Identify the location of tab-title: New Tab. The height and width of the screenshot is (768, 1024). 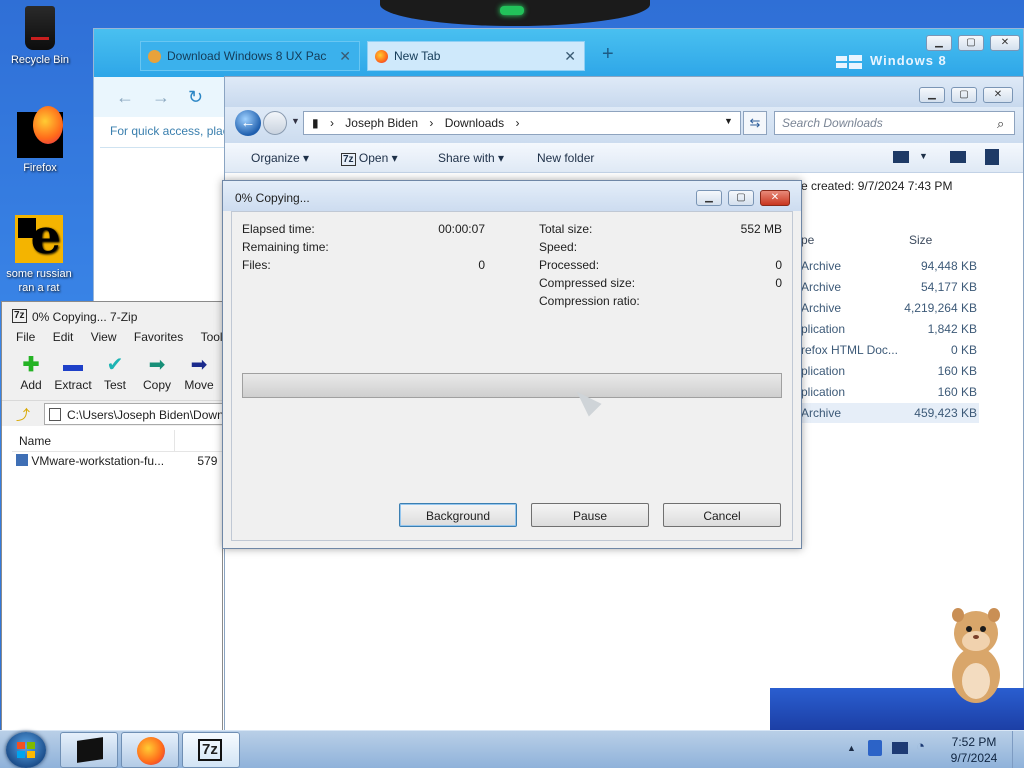
(417, 56).